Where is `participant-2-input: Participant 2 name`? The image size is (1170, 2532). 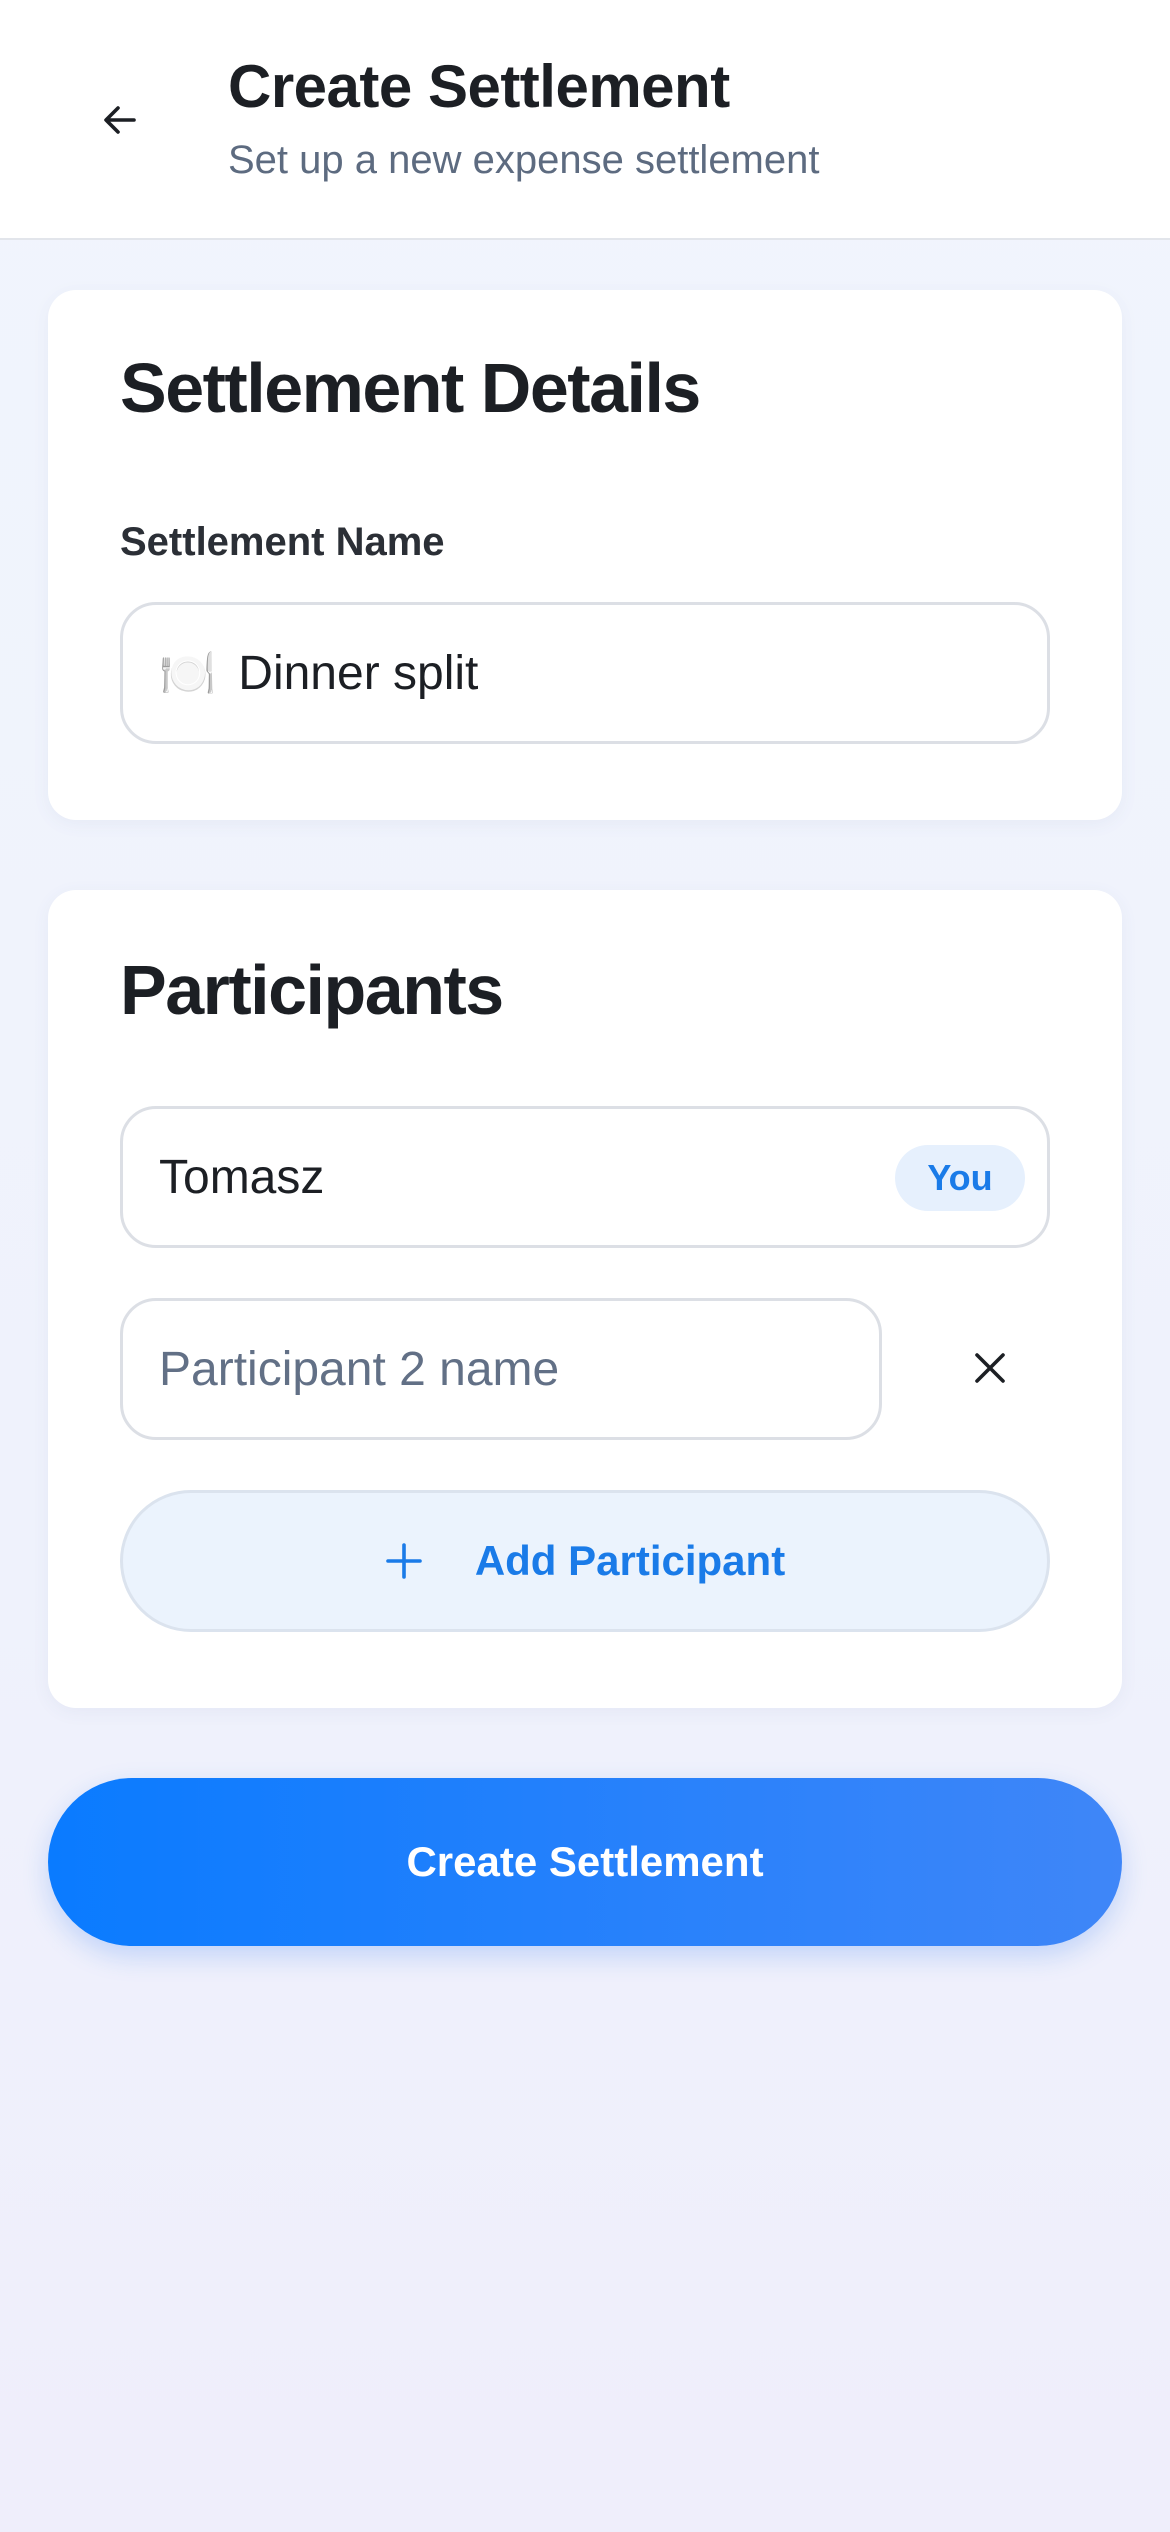
participant-2-input: Participant 2 name is located at coordinates (501, 1369).